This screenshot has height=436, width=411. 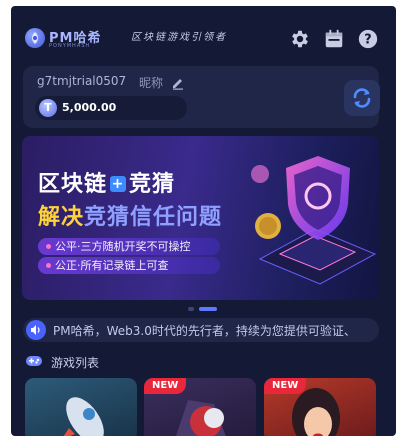 I want to click on carousel-dot-active, so click(x=208, y=309).